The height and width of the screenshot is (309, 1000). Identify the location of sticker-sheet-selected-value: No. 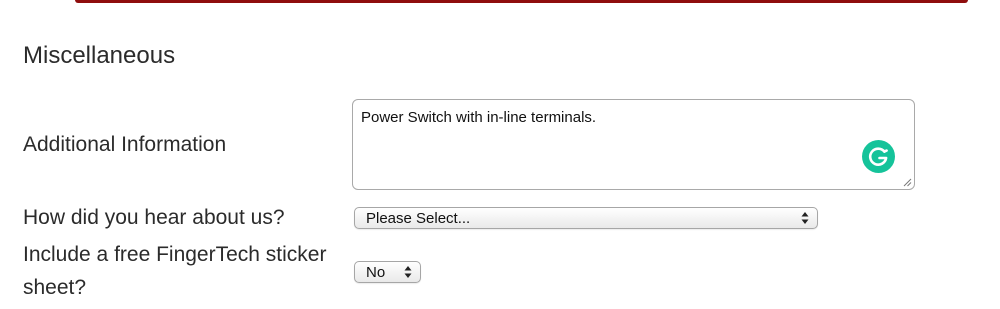
(376, 272).